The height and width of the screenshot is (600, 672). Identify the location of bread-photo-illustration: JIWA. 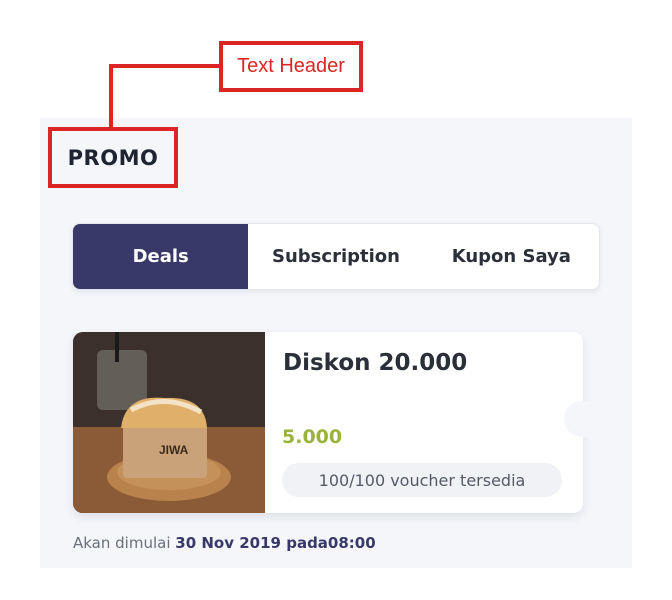
(169, 422).